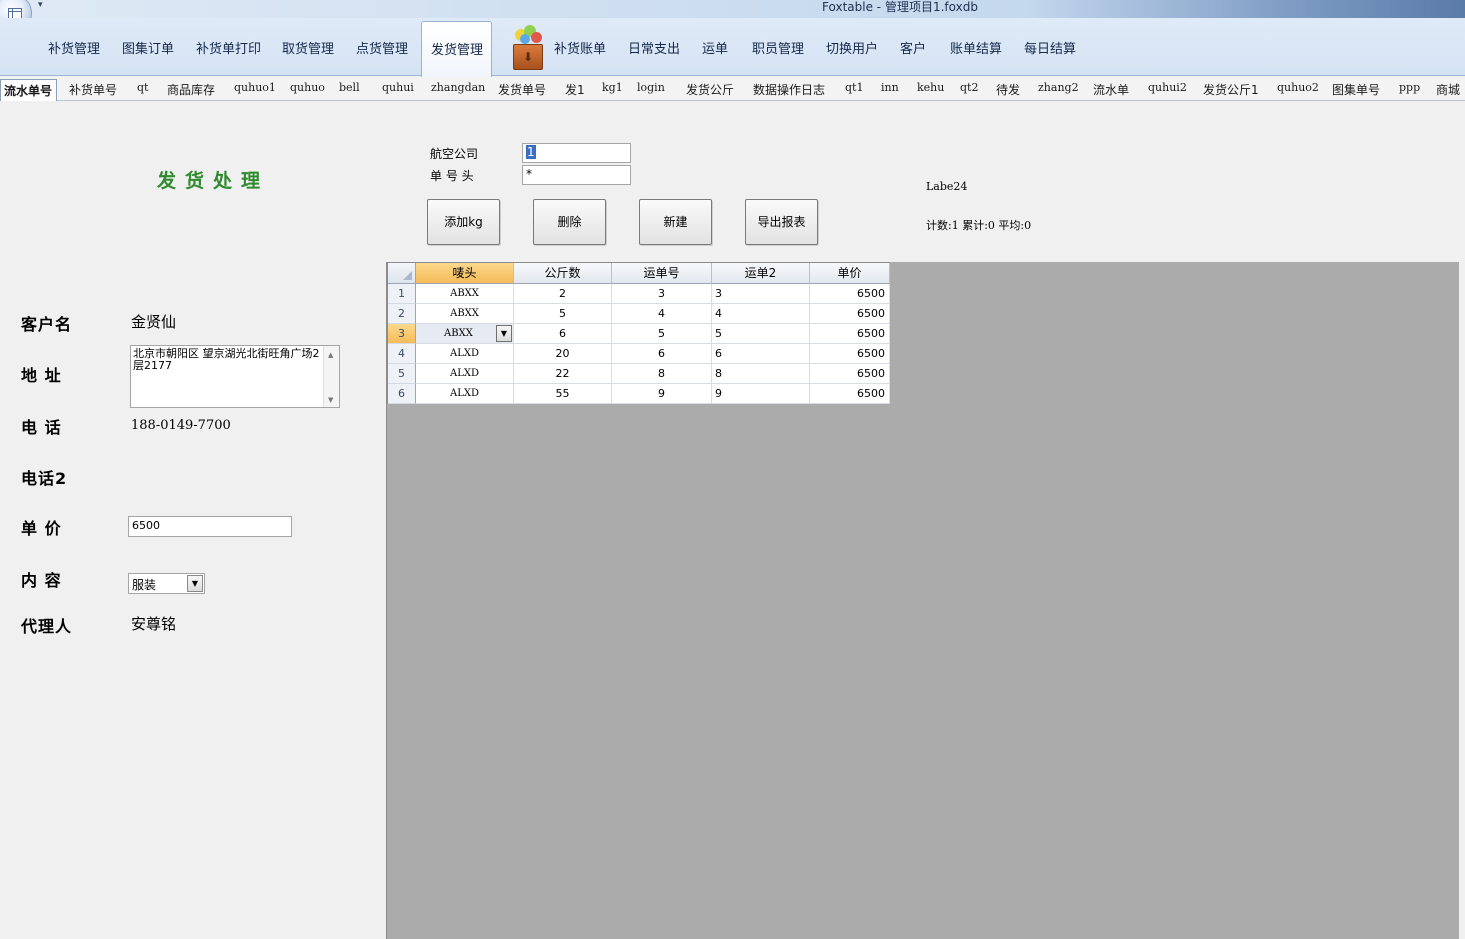 Image resolution: width=1465 pixels, height=939 pixels. I want to click on sheet-tab-inn: inn, so click(890, 87).